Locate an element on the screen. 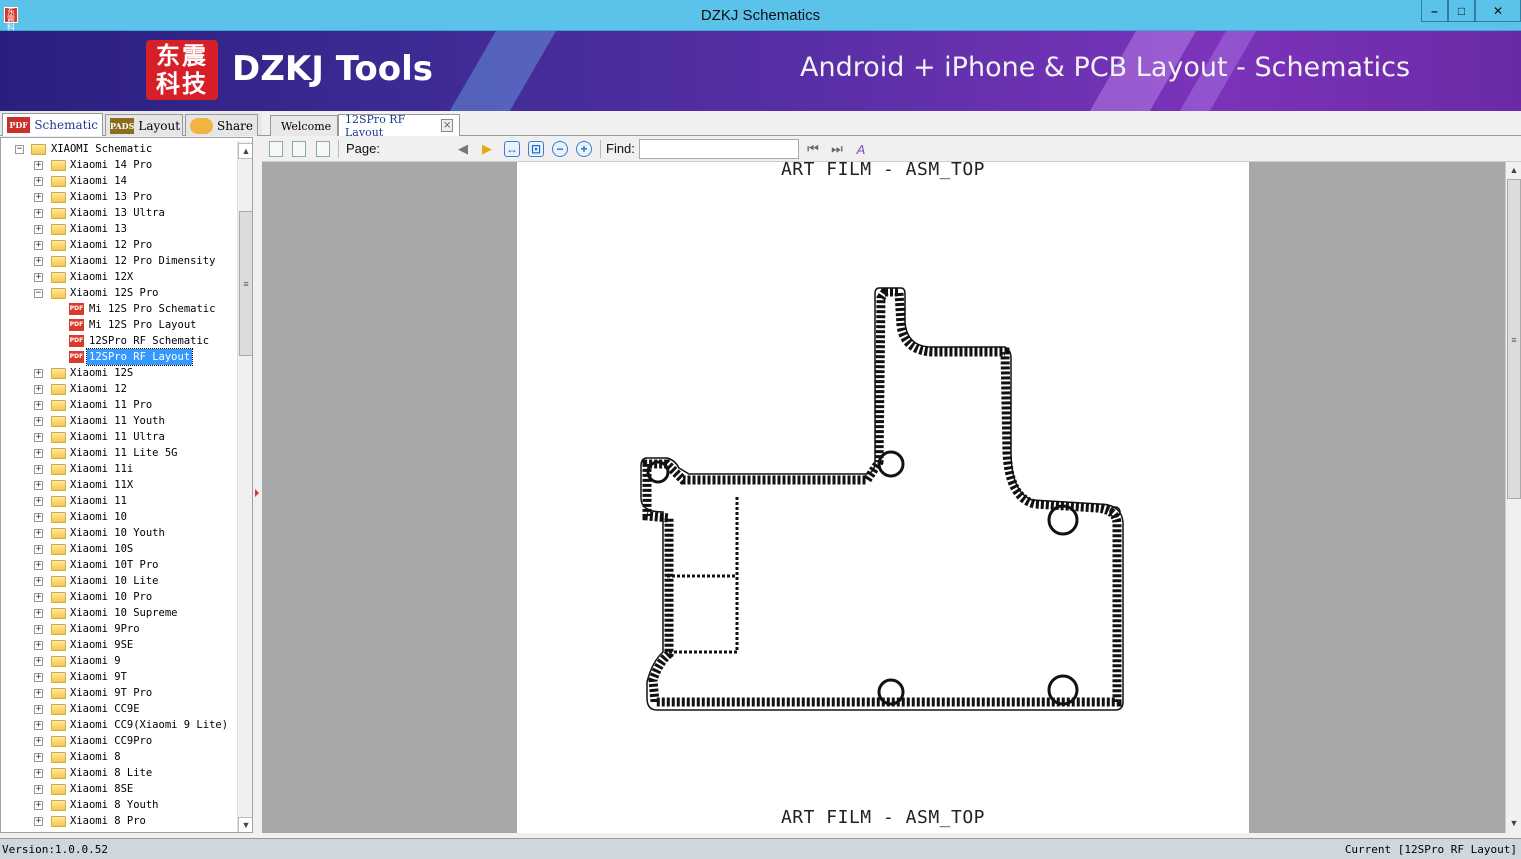 Image resolution: width=1521 pixels, height=859 pixels. tree-folder-item: + Xiaomi 9SE is located at coordinates (119, 645).